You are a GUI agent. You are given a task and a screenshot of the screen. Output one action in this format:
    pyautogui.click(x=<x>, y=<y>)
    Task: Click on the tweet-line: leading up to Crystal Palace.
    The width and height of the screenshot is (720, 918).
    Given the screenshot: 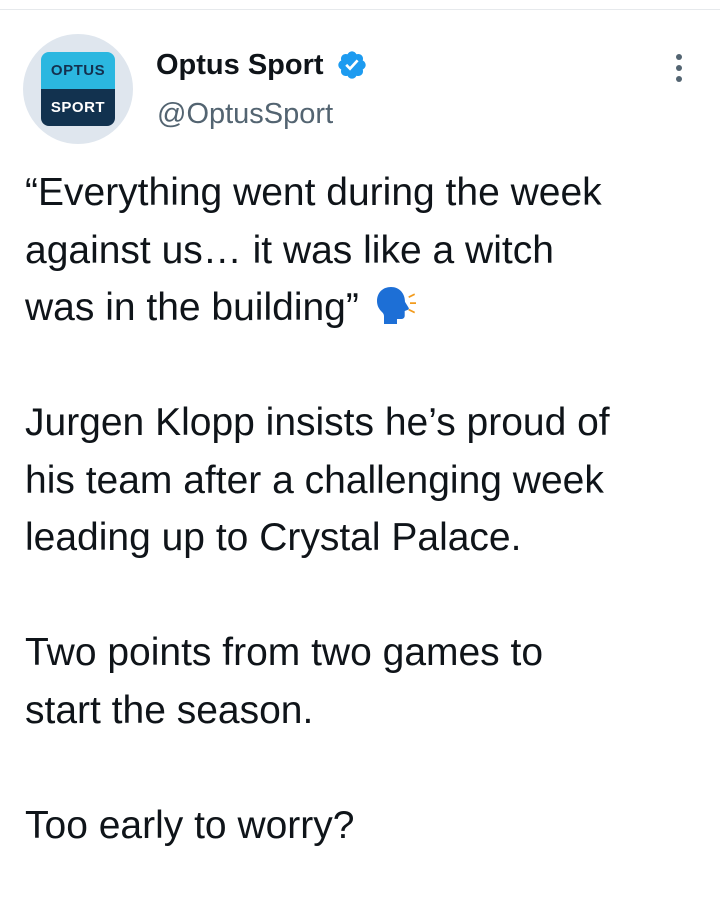 What is the action you would take?
    pyautogui.click(x=273, y=537)
    